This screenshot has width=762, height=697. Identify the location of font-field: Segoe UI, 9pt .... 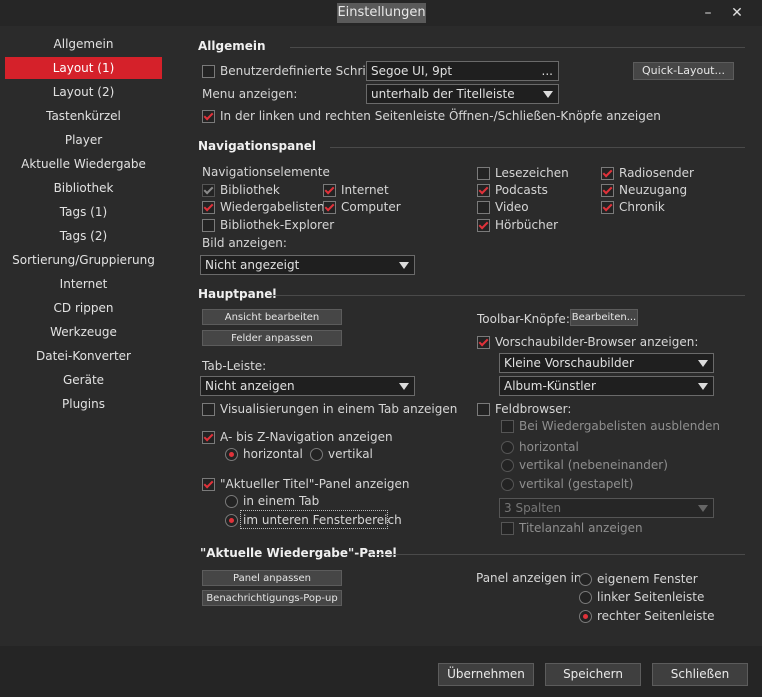
(462, 71).